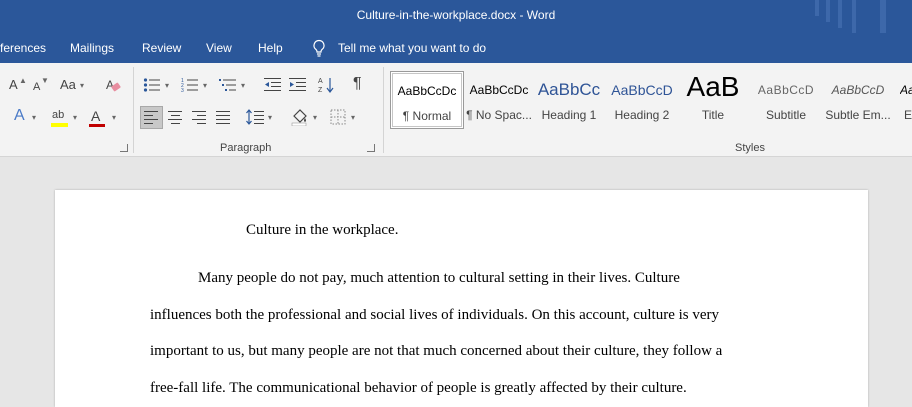 The height and width of the screenshot is (407, 912). I want to click on tab-view: View, so click(219, 48).